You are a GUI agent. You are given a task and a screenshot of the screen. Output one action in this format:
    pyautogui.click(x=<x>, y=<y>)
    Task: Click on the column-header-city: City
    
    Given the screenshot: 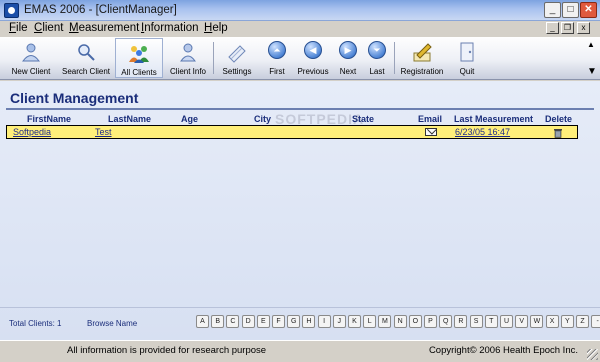 What is the action you would take?
    pyautogui.click(x=262, y=119)
    